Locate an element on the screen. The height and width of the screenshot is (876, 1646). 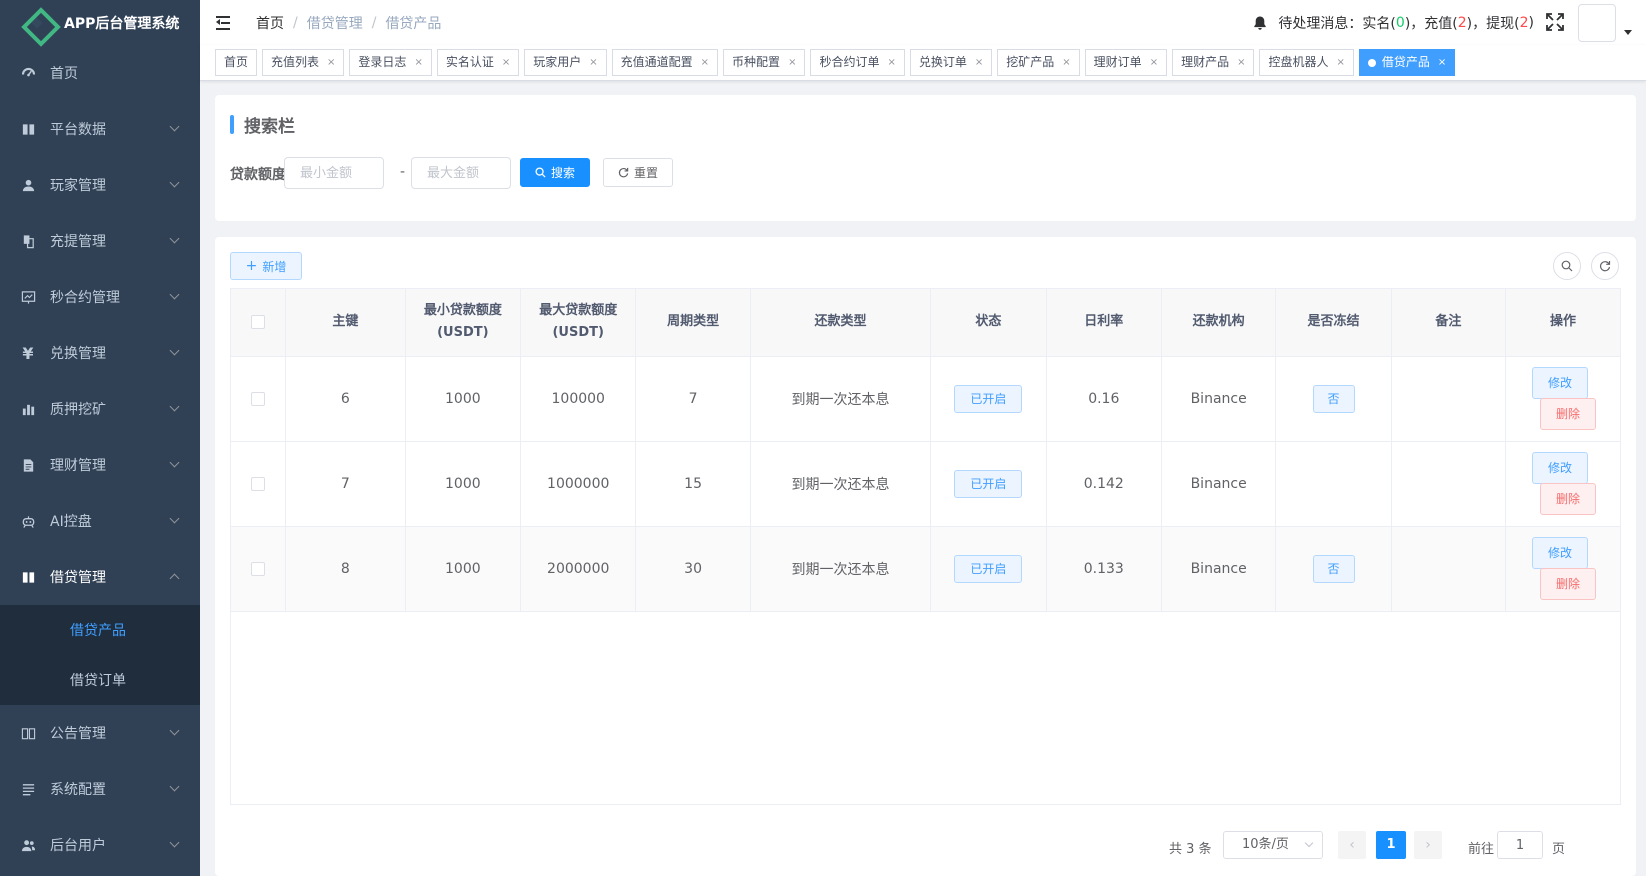
cell-max: 100000 is located at coordinates (578, 399).